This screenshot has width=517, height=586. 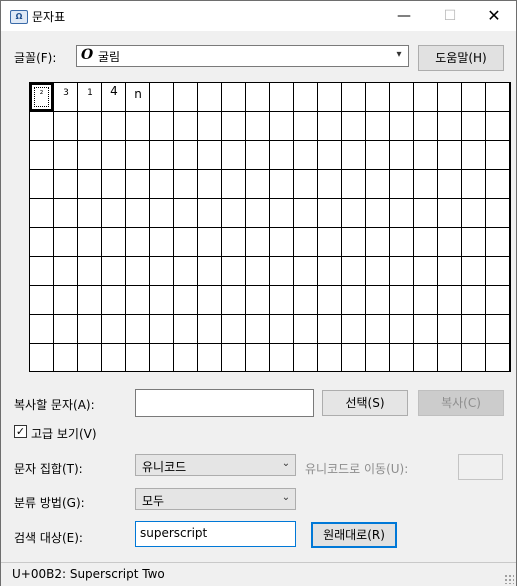 What do you see at coordinates (88, 574) in the screenshot?
I see `status-text: U+00B2: Superscript Two` at bounding box center [88, 574].